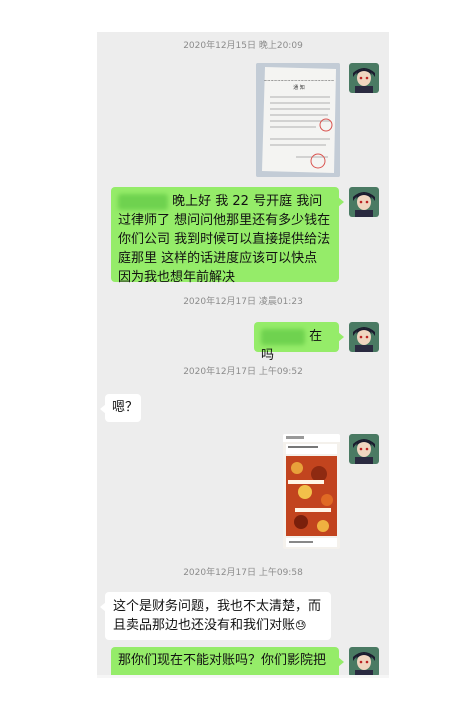 This screenshot has width=459, height=718. I want to click on timestamp: 2020年12月17日 凌晨01:23, so click(243, 302).